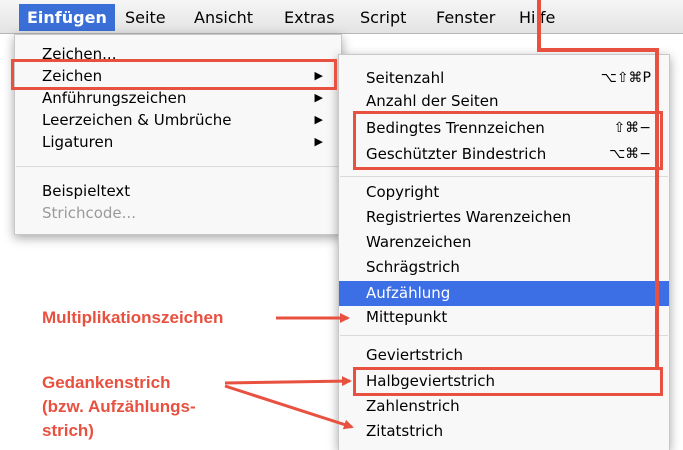  Describe the element at coordinates (289, 407) in the screenshot. I see `arrow-to-zitatstrich` at that location.